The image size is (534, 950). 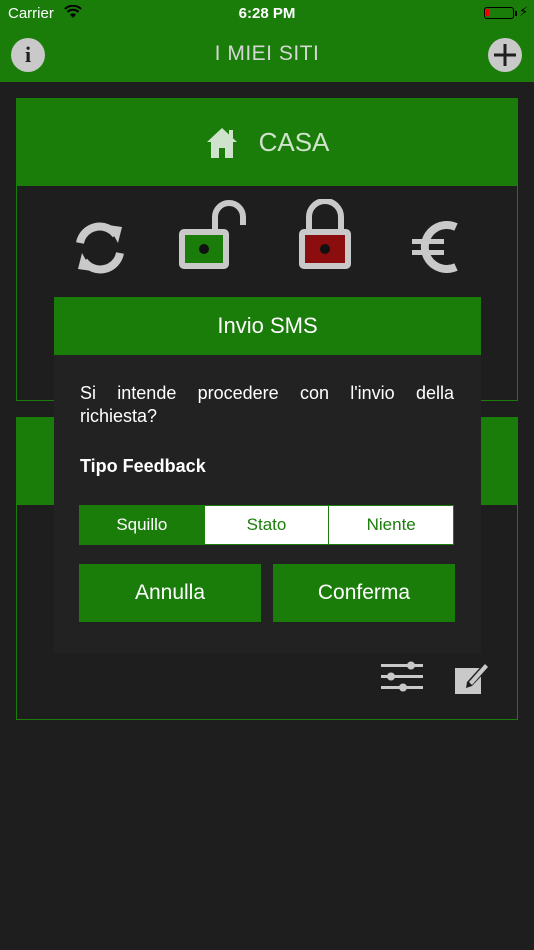 I want to click on feedback-segmented-control: Squillo Stato Niente, so click(x=266, y=525).